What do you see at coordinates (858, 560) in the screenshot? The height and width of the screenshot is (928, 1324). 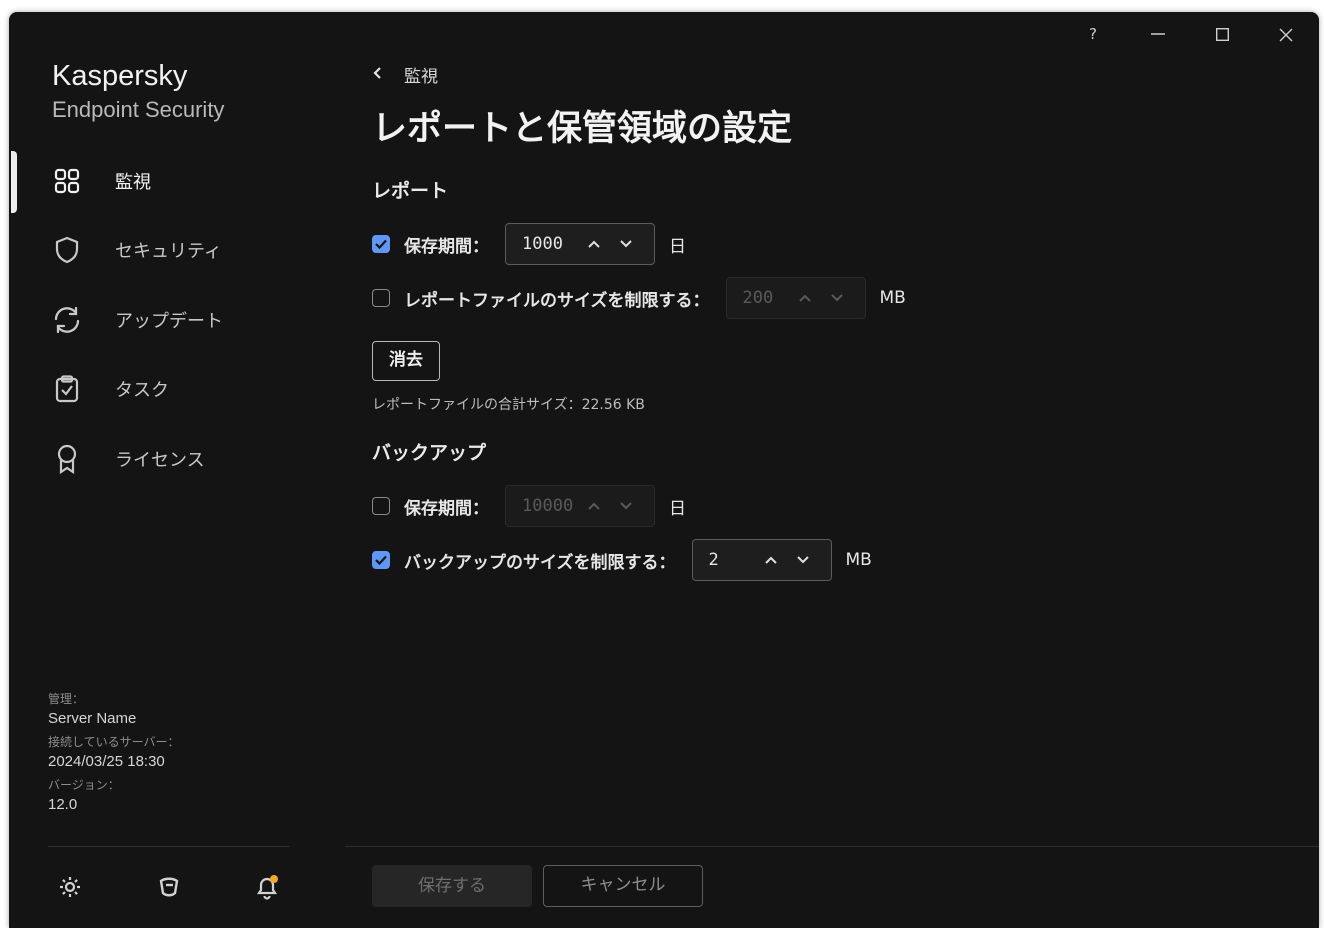 I see `backup-size-unit: MB` at bounding box center [858, 560].